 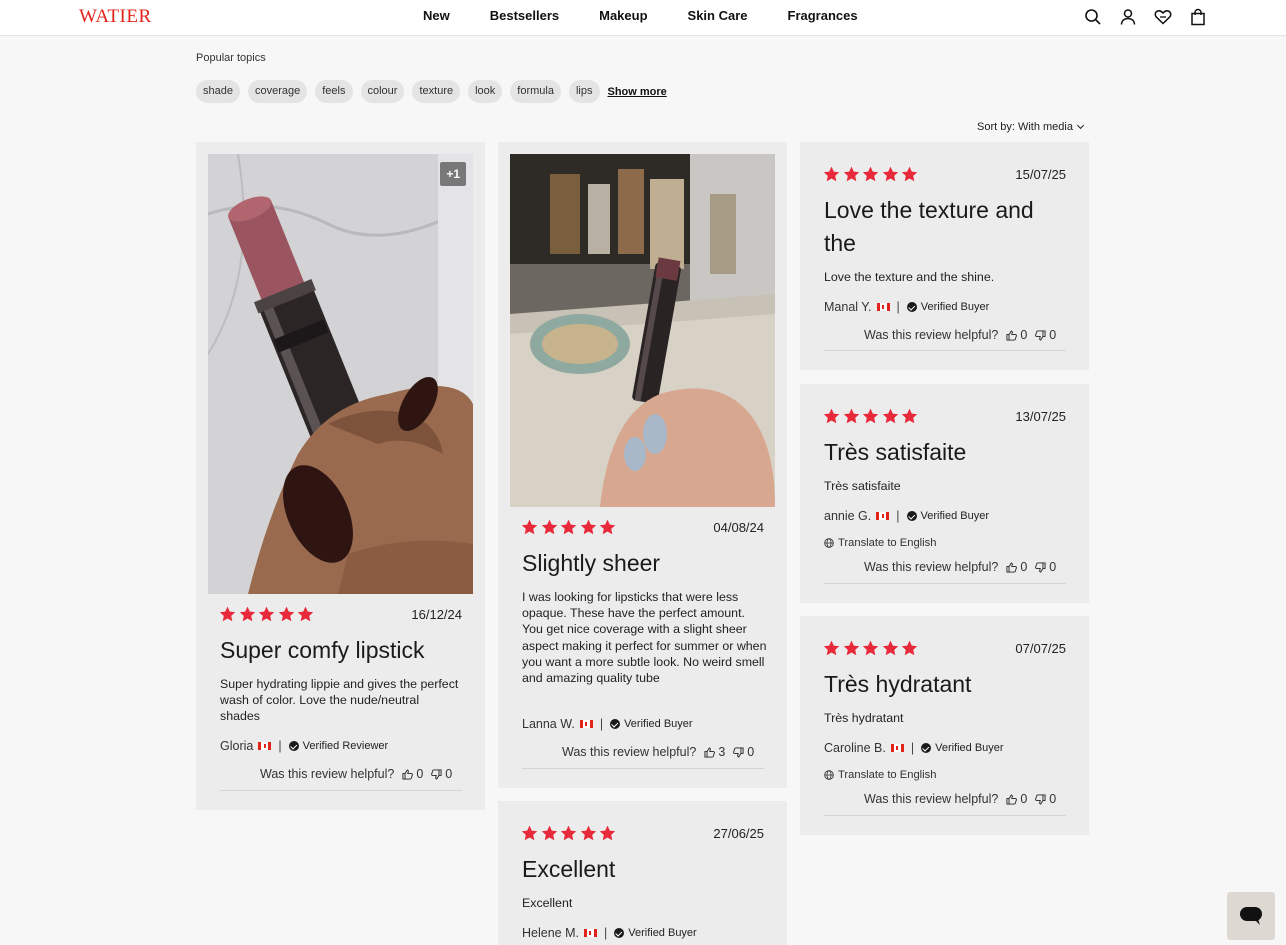 I want to click on topic-chip: texture, so click(x=436, y=91).